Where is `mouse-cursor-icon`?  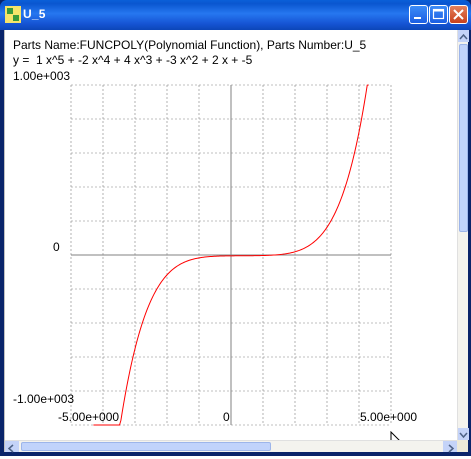
mouse-cursor-icon is located at coordinates (395, 435).